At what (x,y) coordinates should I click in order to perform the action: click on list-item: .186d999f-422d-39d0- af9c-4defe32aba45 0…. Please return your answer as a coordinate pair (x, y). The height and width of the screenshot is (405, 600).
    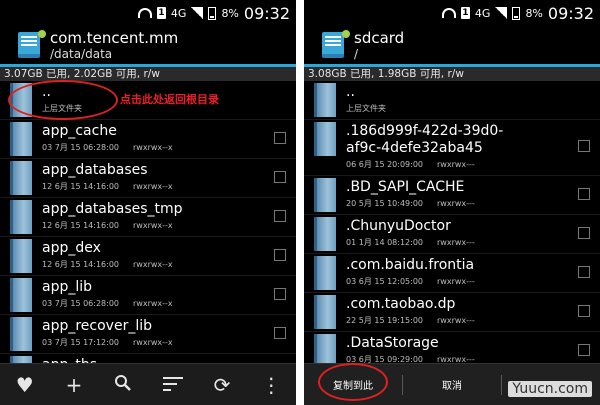
    Looking at the image, I should click on (452, 148).